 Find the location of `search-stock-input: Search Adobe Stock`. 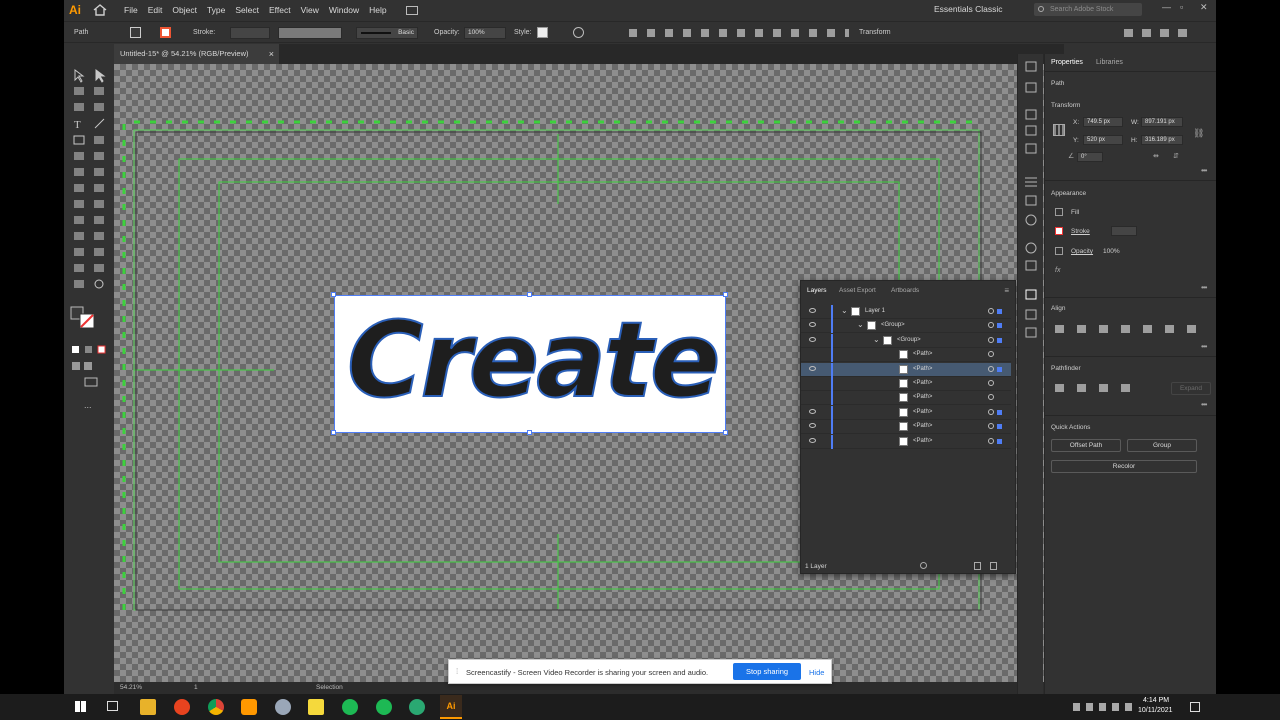

search-stock-input: Search Adobe Stock is located at coordinates (1088, 9).